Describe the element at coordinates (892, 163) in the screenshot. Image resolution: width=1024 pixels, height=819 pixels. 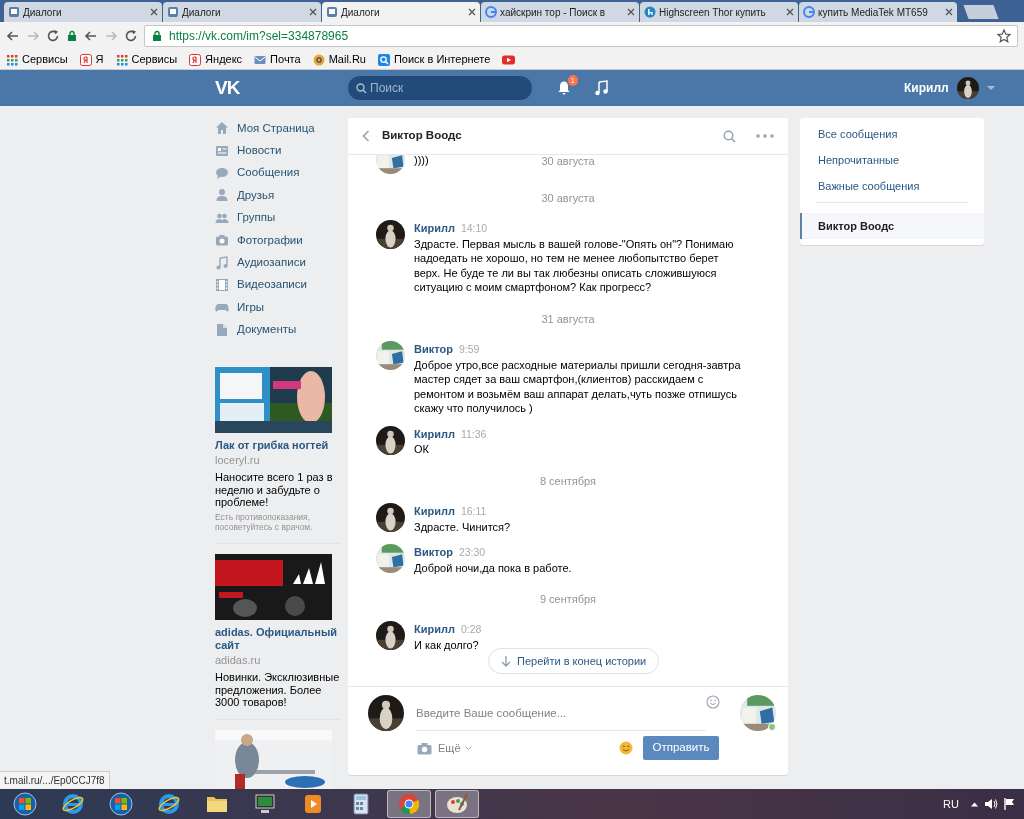
I see `filter-link: Непрочитанные` at that location.